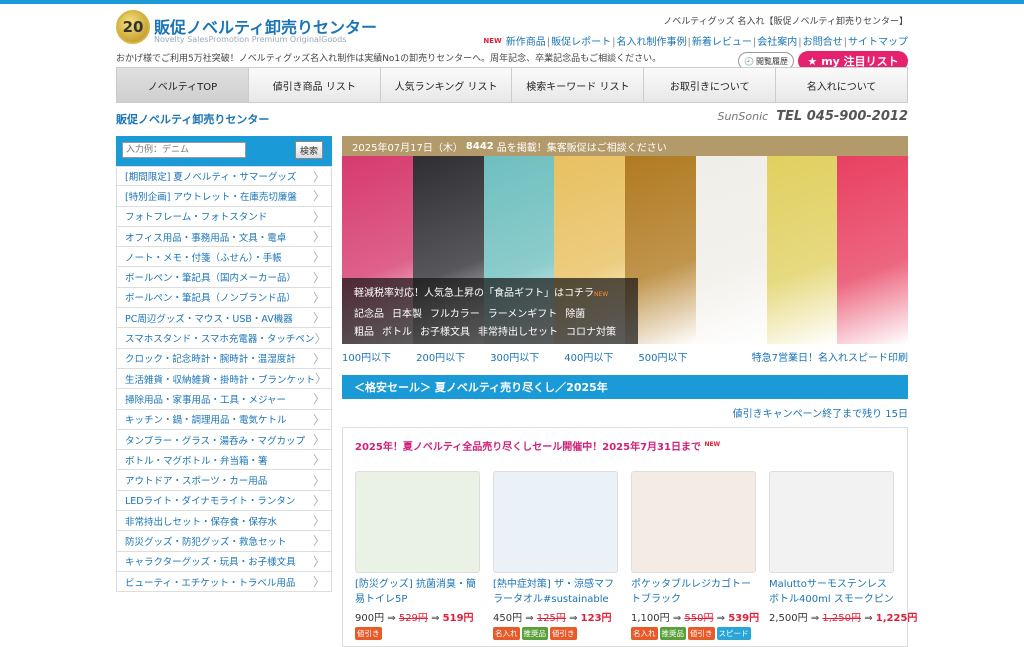 The width and height of the screenshot is (1024, 647). What do you see at coordinates (206, 542) in the screenshot?
I see `category-label: 防災グッズ・防犯グッズ・救急セット` at bounding box center [206, 542].